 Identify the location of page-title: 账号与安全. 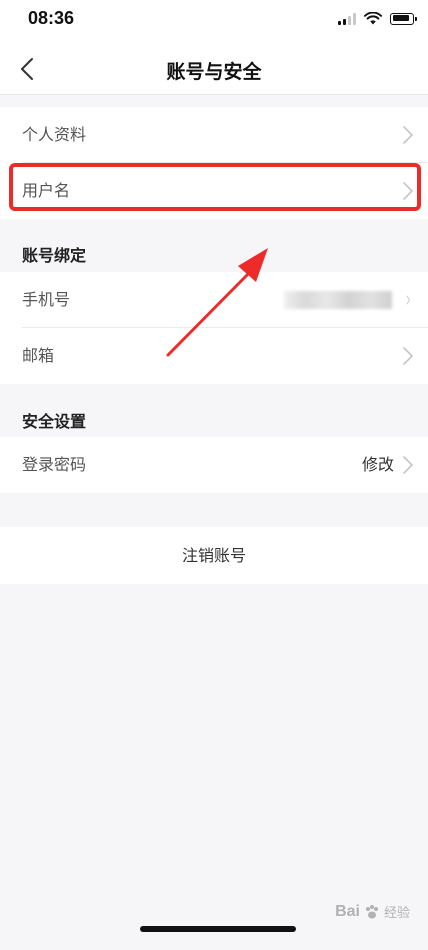
(214, 72).